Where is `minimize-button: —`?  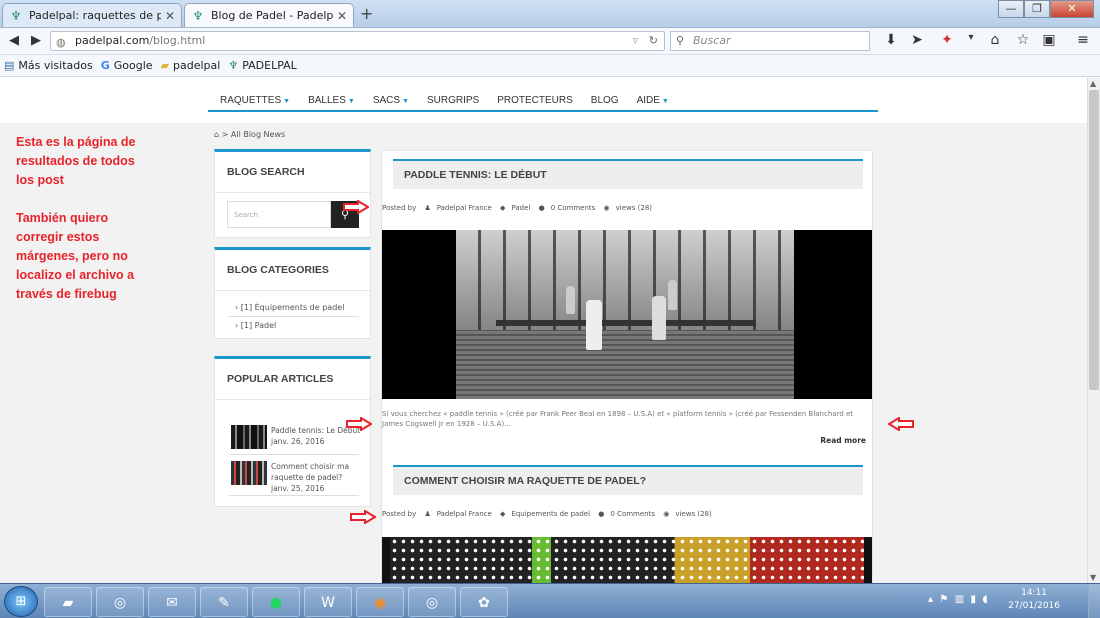
minimize-button: — is located at coordinates (1011, 9).